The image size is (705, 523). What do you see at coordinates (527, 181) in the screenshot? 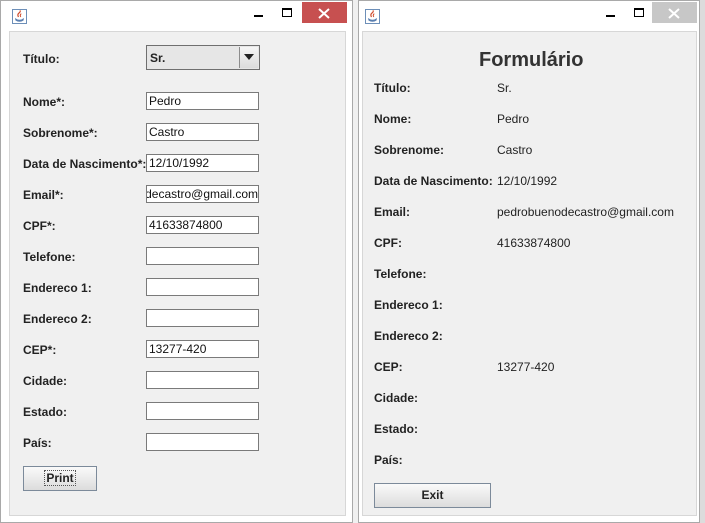
I see `out-data-nascimento-value: 12/10/1992` at bounding box center [527, 181].